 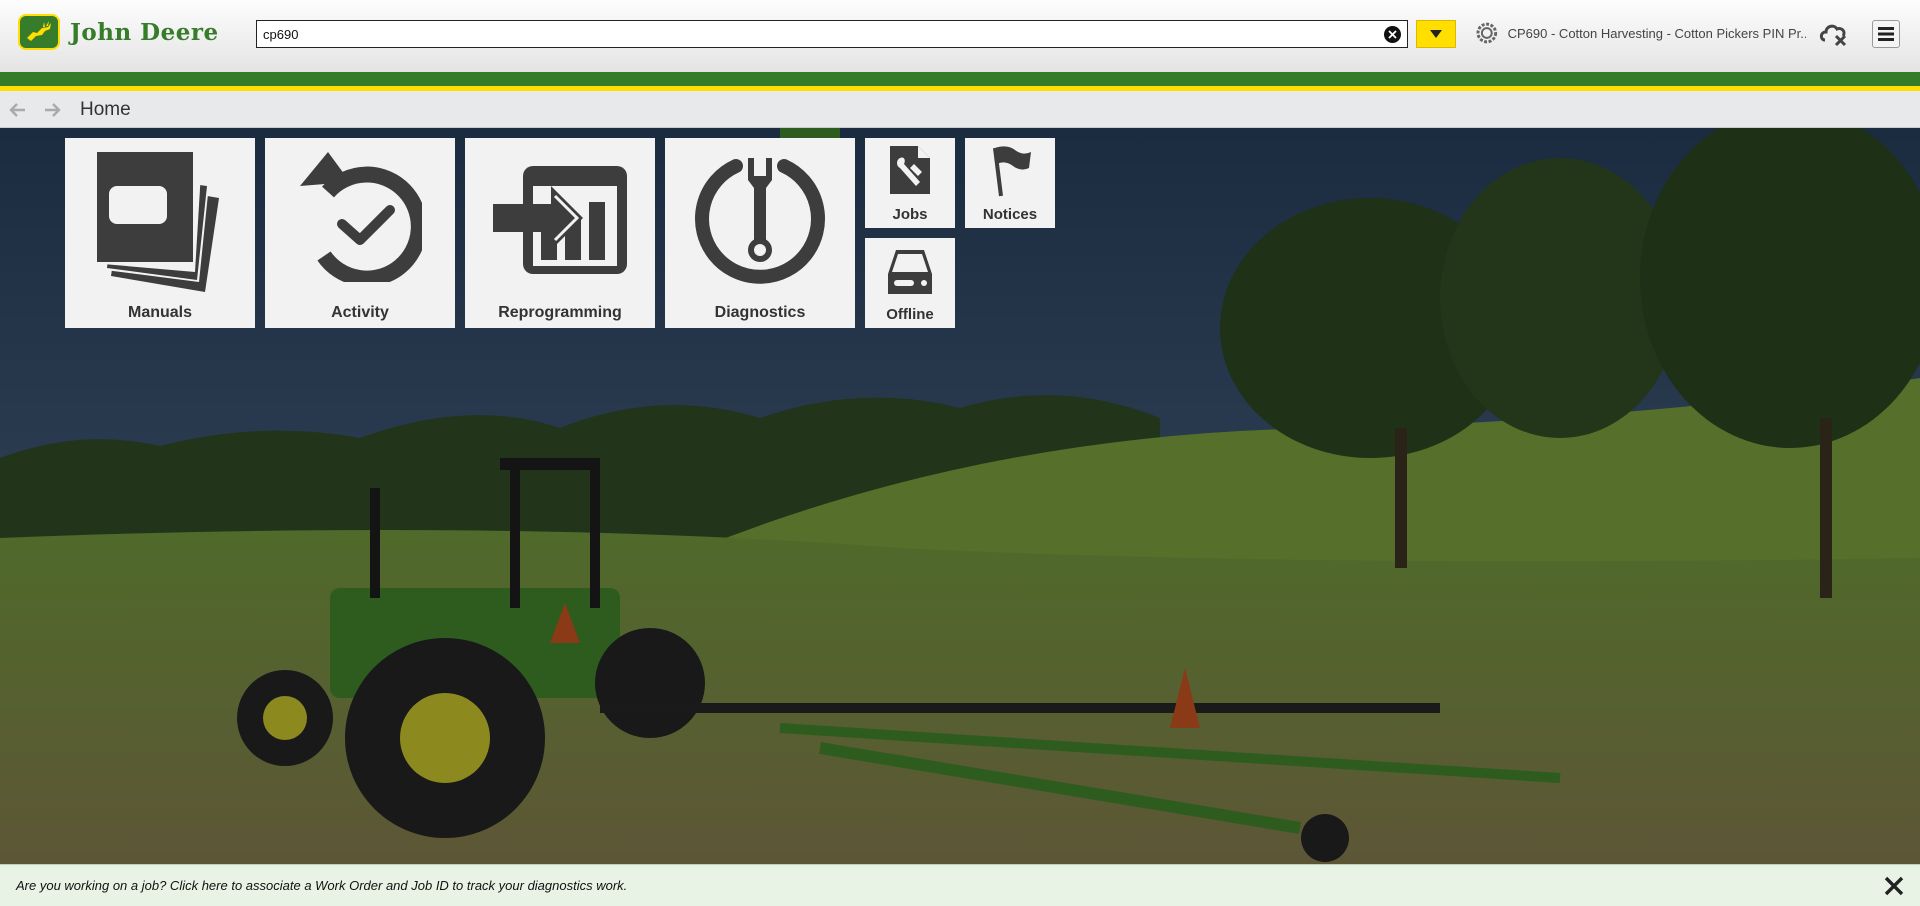 I want to click on breadcrumb-bar: Home, so click(x=960, y=109).